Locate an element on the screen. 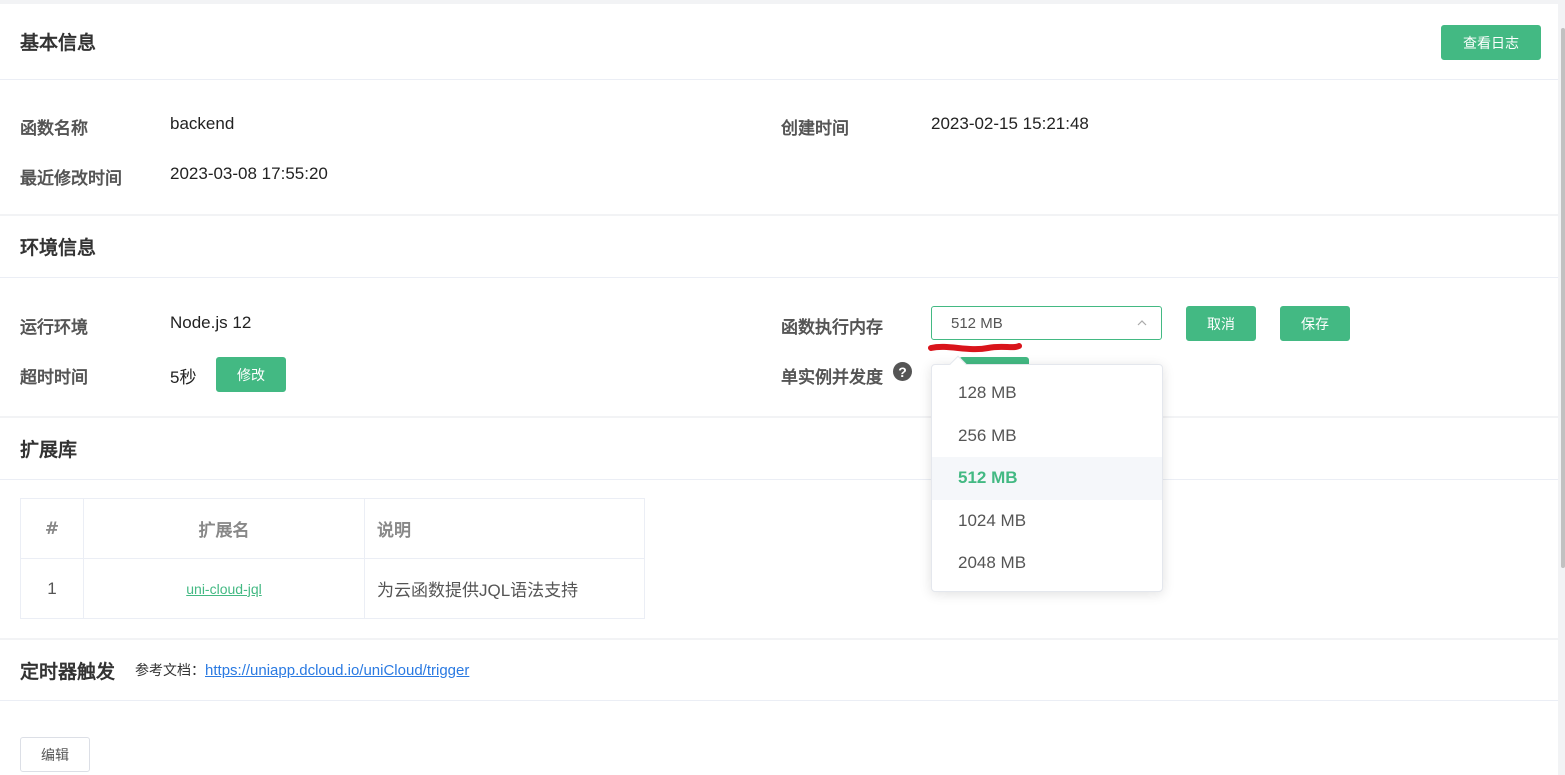 The image size is (1565, 775). modified-time-value: 2023-03-08 17:55:20 is located at coordinates (249, 173).